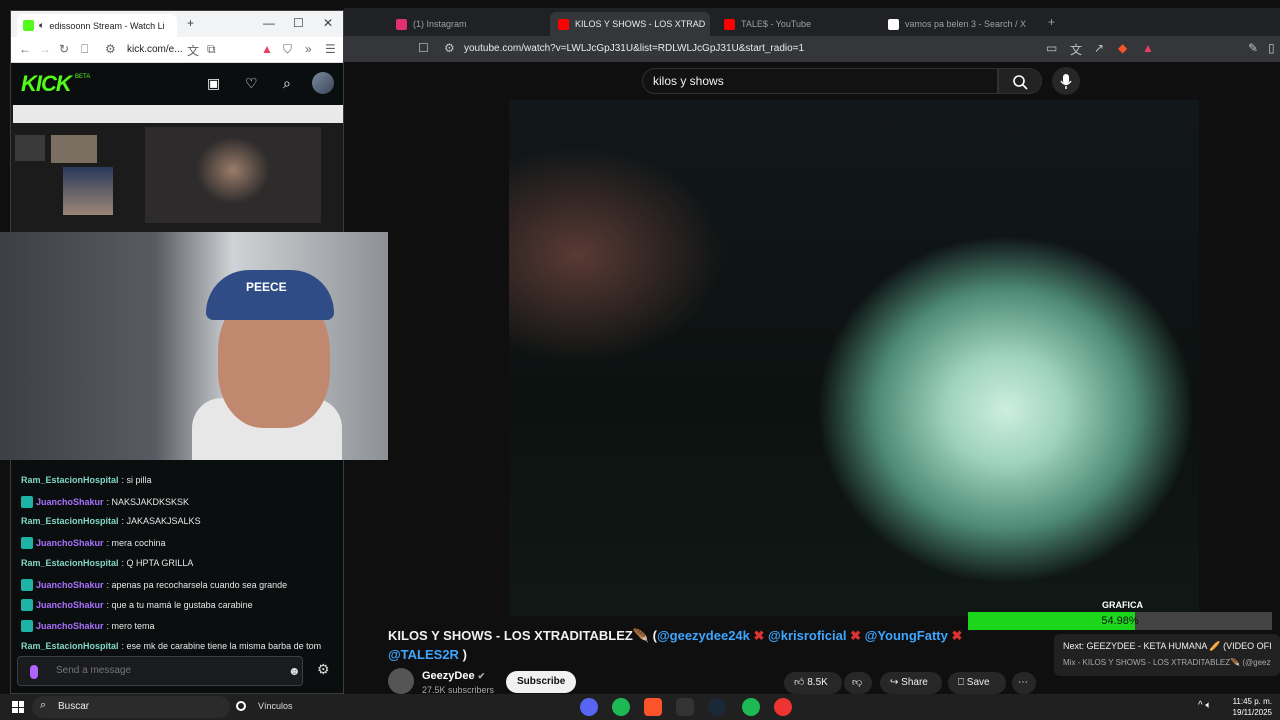 Image resolution: width=1280 pixels, height=720 pixels. I want to click on browse-icon: ▣, so click(213, 83).